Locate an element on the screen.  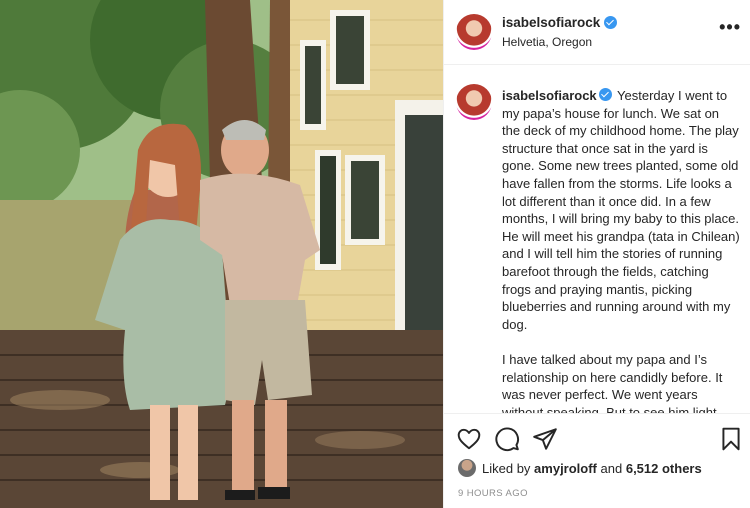
author-username-row: isabelsofiarock is located at coordinates (560, 22).